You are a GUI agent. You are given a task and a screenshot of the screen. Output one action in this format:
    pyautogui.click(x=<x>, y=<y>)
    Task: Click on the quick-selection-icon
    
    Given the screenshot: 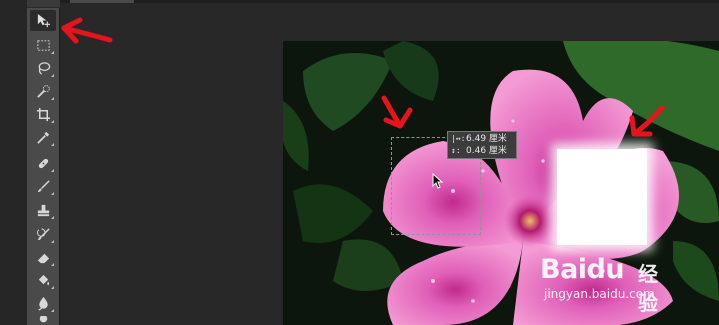 What is the action you would take?
    pyautogui.click(x=43, y=91)
    